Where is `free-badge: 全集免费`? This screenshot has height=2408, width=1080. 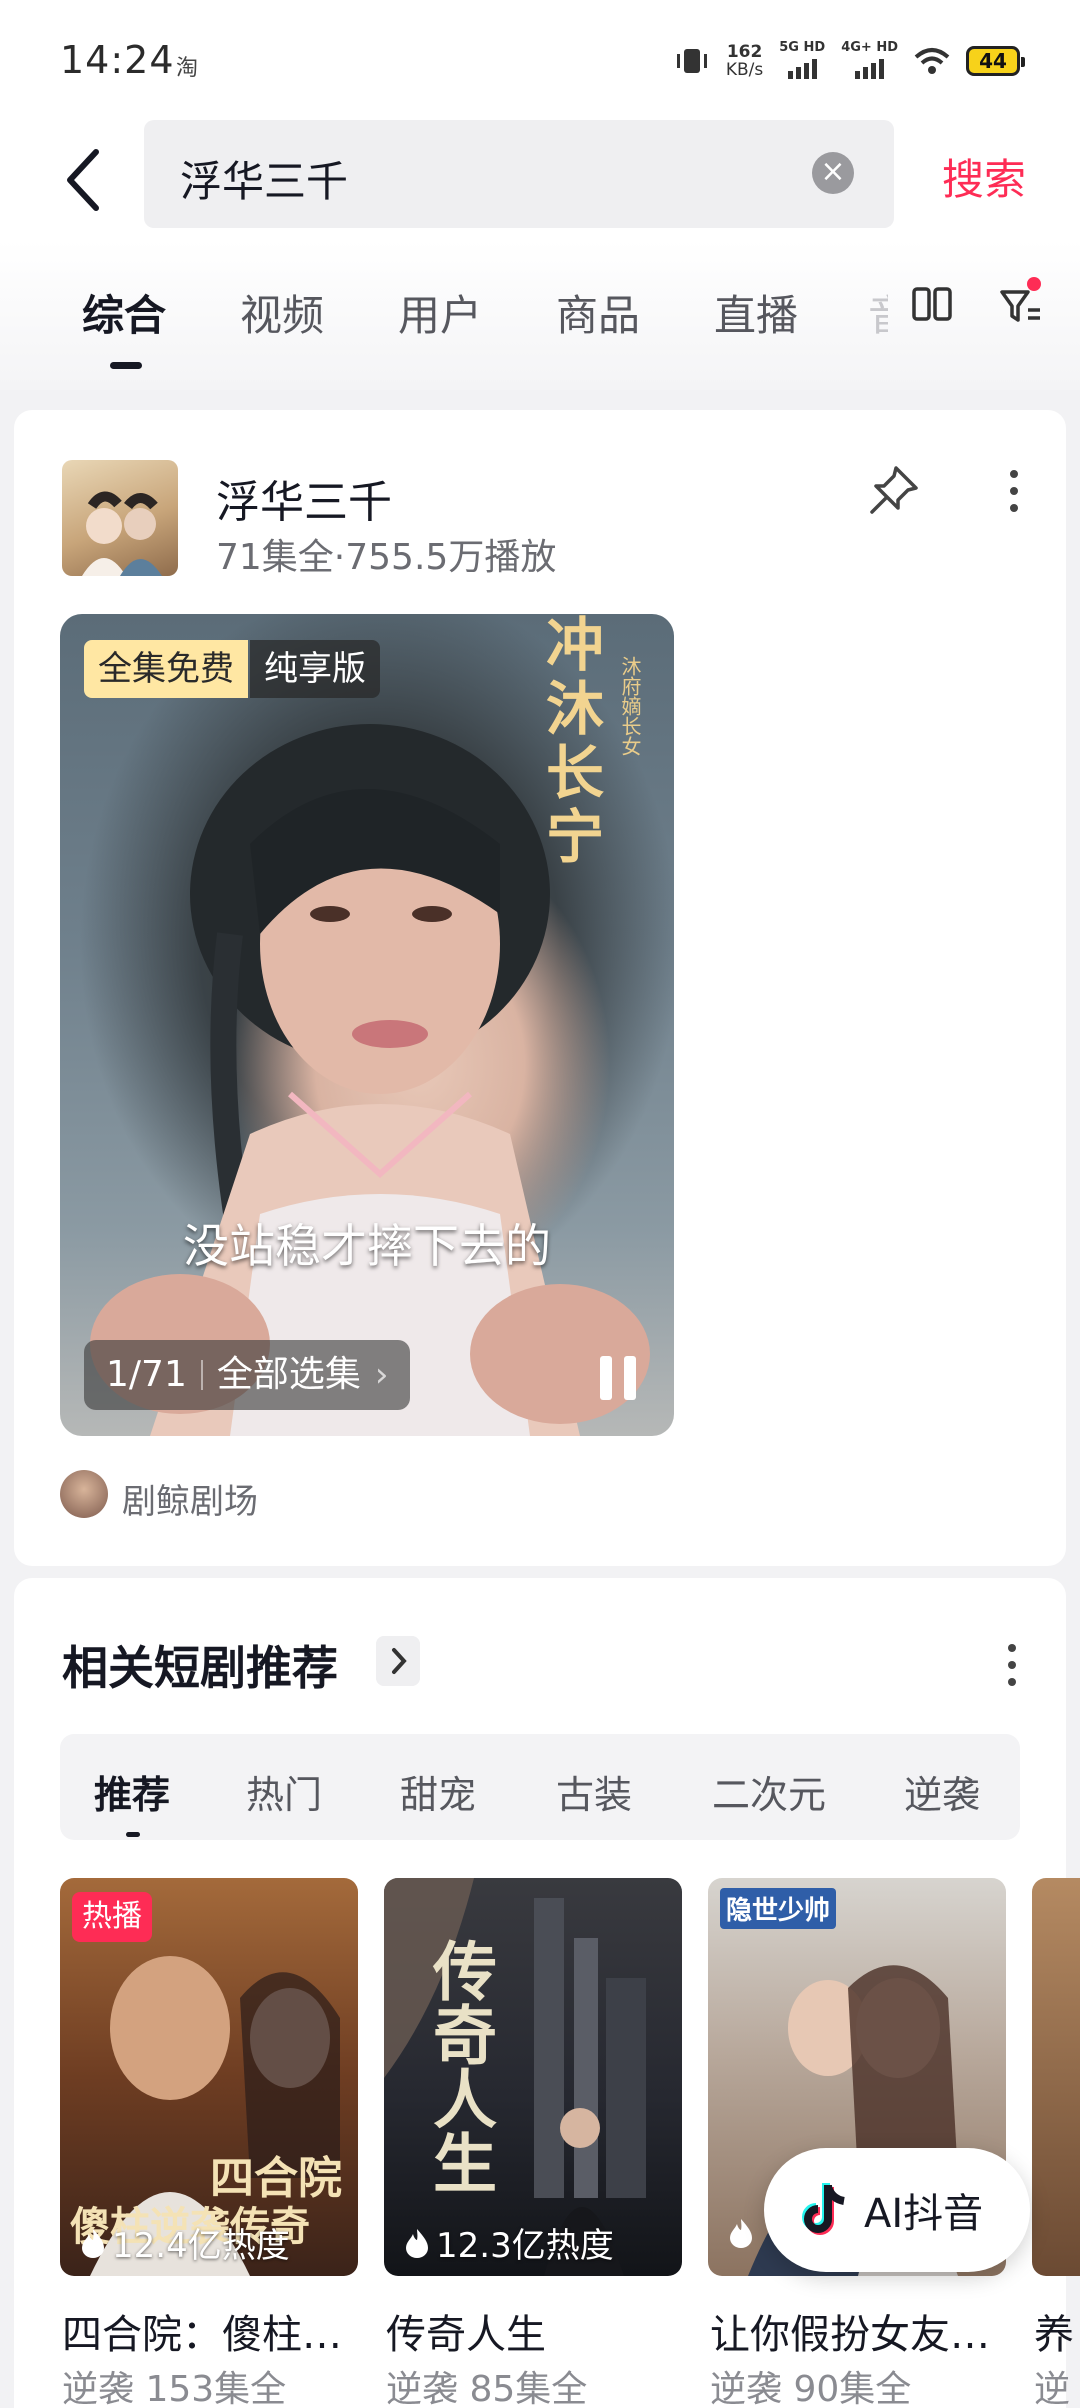 free-badge: 全集免费 is located at coordinates (166, 669).